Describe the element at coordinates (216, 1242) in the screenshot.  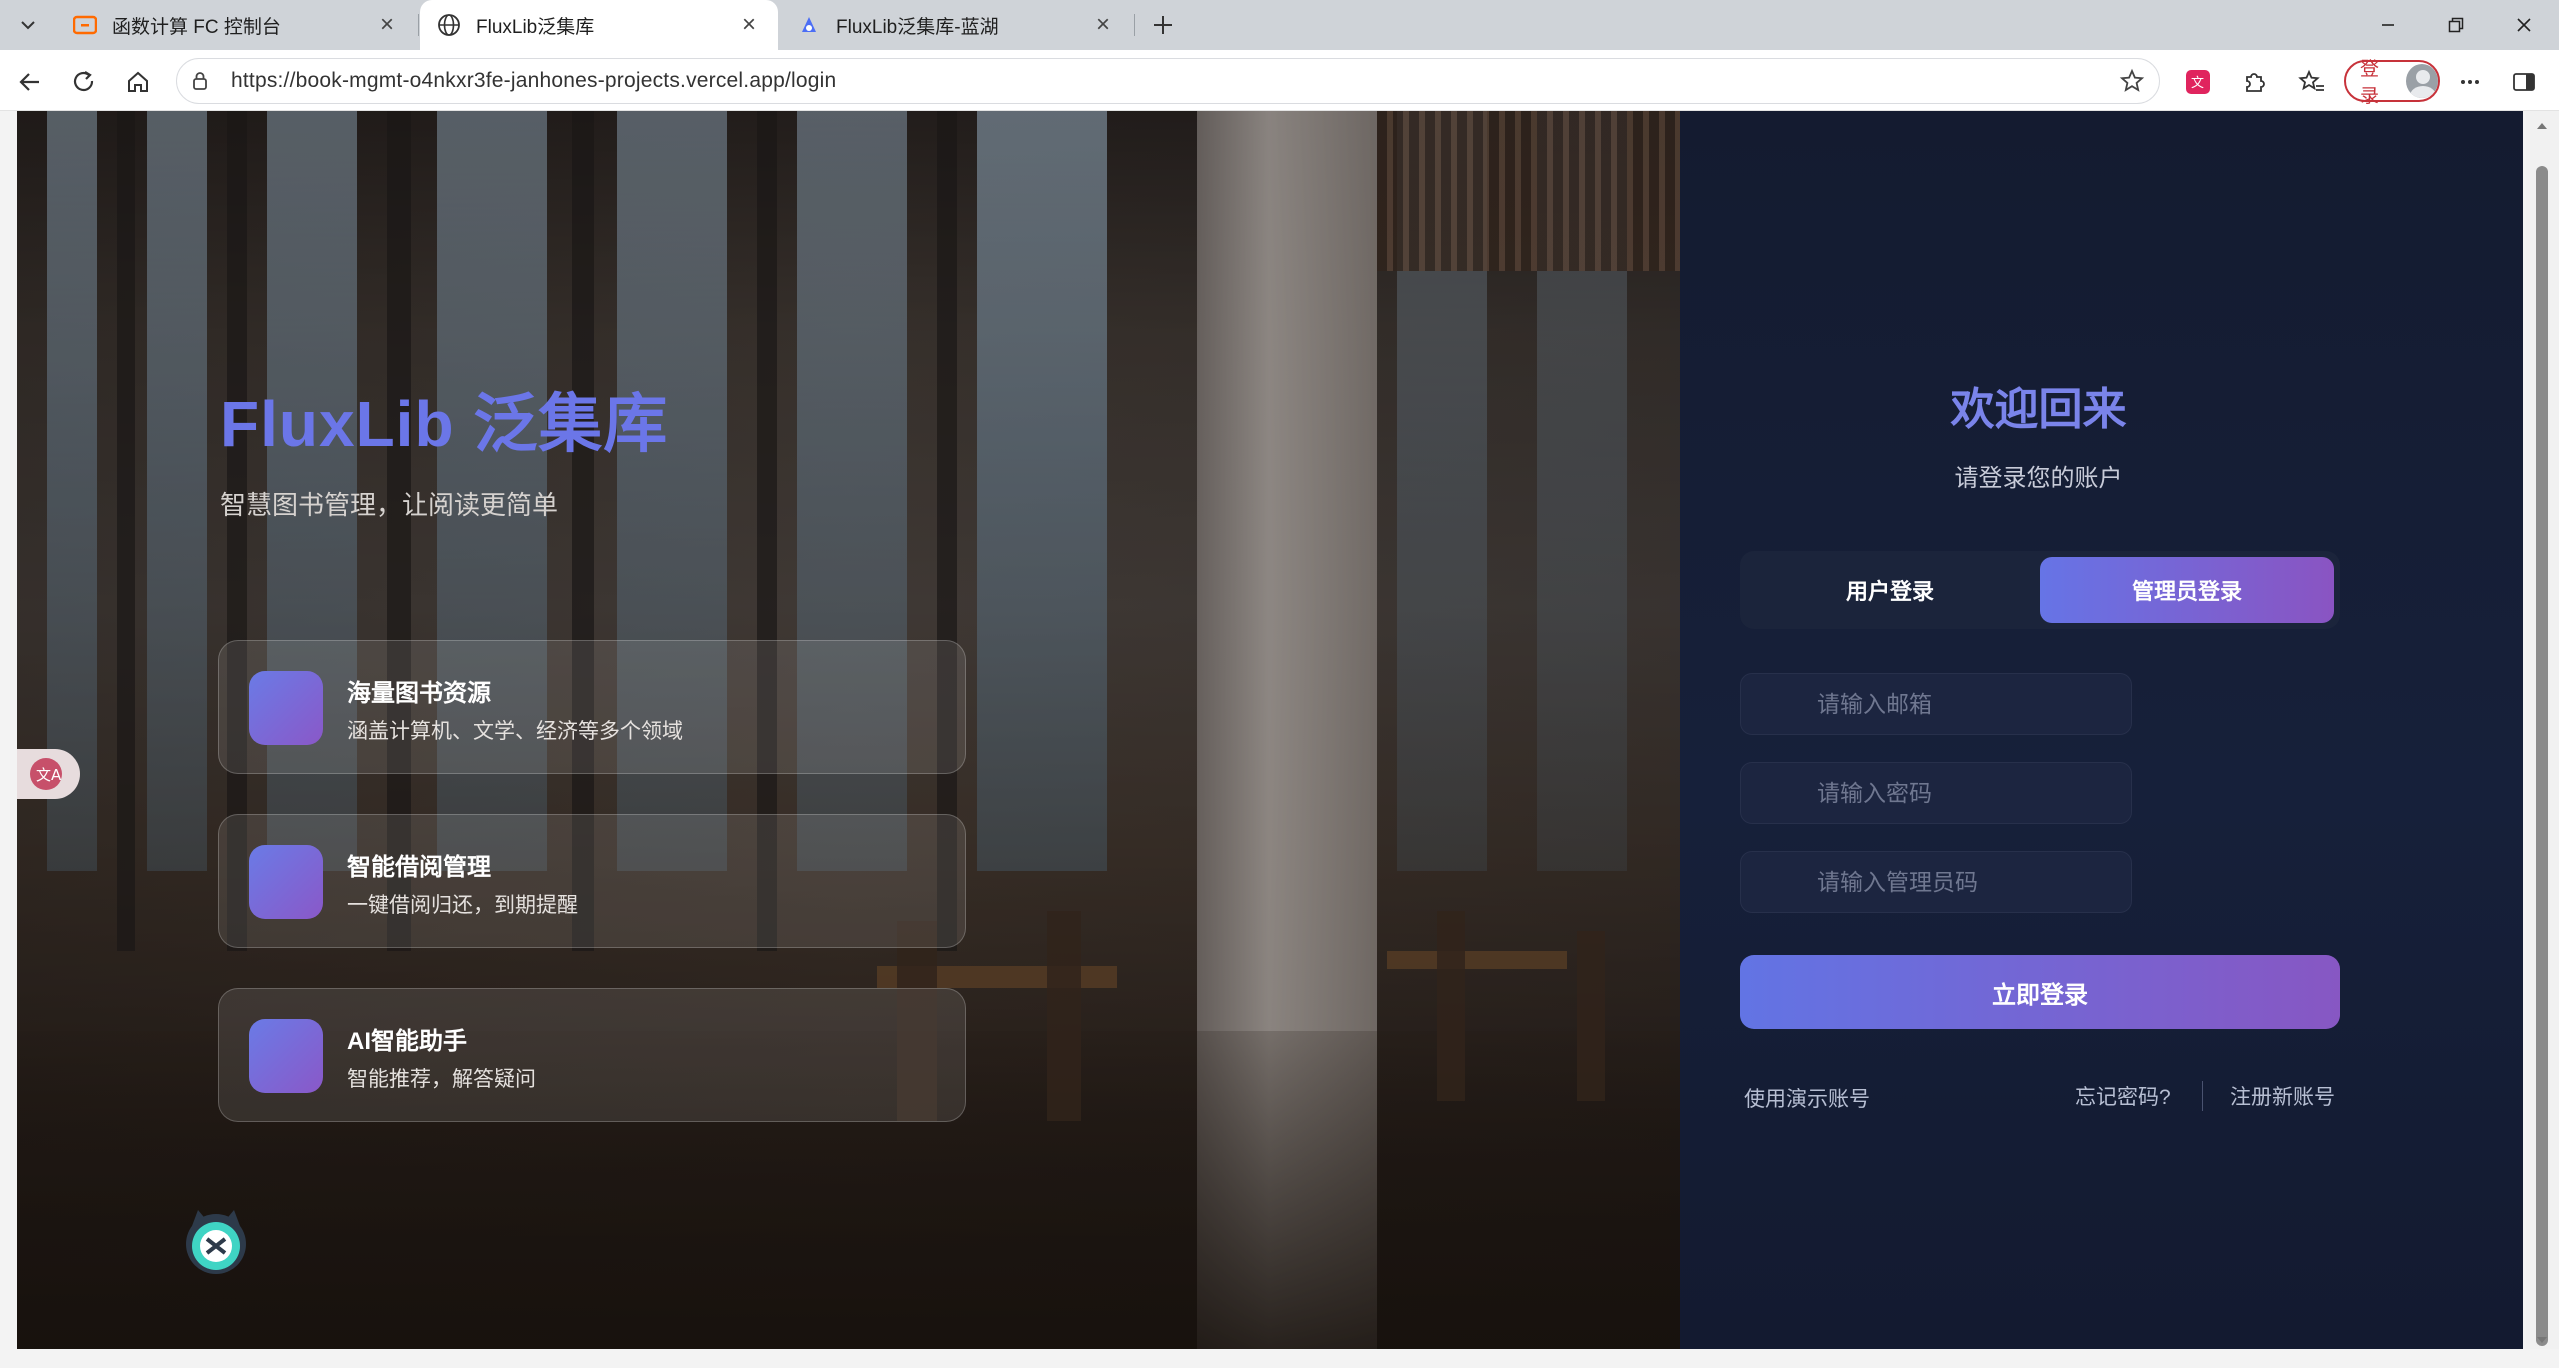
I see `assistant-mascot-icon` at that location.